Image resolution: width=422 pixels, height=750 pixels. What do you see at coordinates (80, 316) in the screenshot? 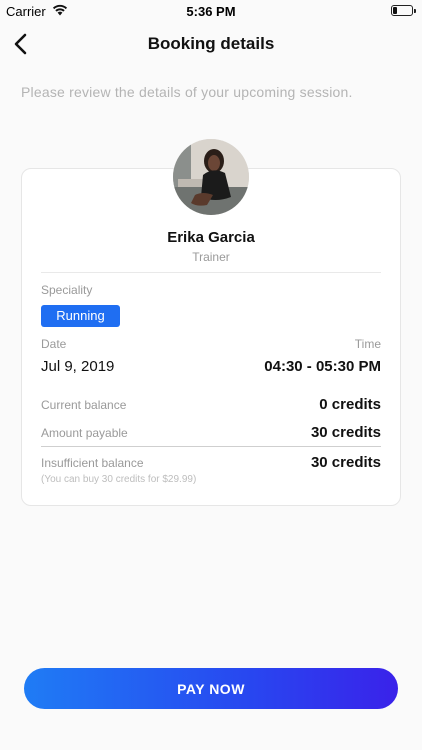
I see `speciality-badge: Running` at bounding box center [80, 316].